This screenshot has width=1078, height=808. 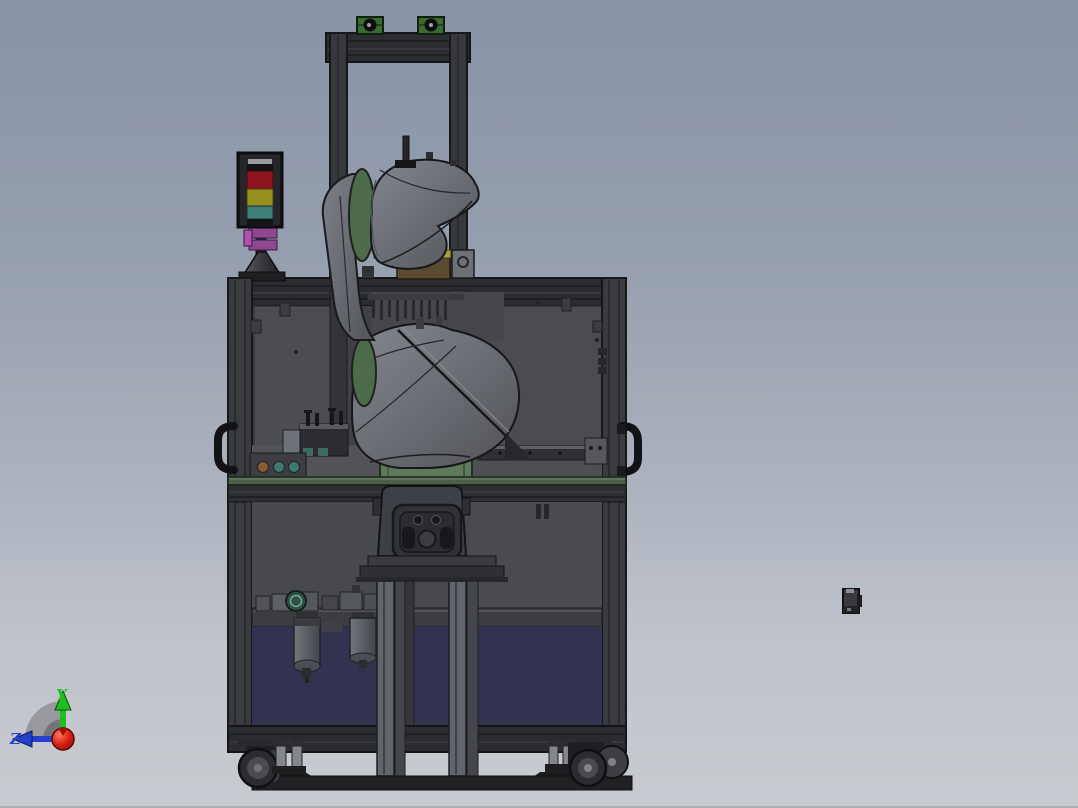 I want to click on bowl-body, so click(x=363, y=638).